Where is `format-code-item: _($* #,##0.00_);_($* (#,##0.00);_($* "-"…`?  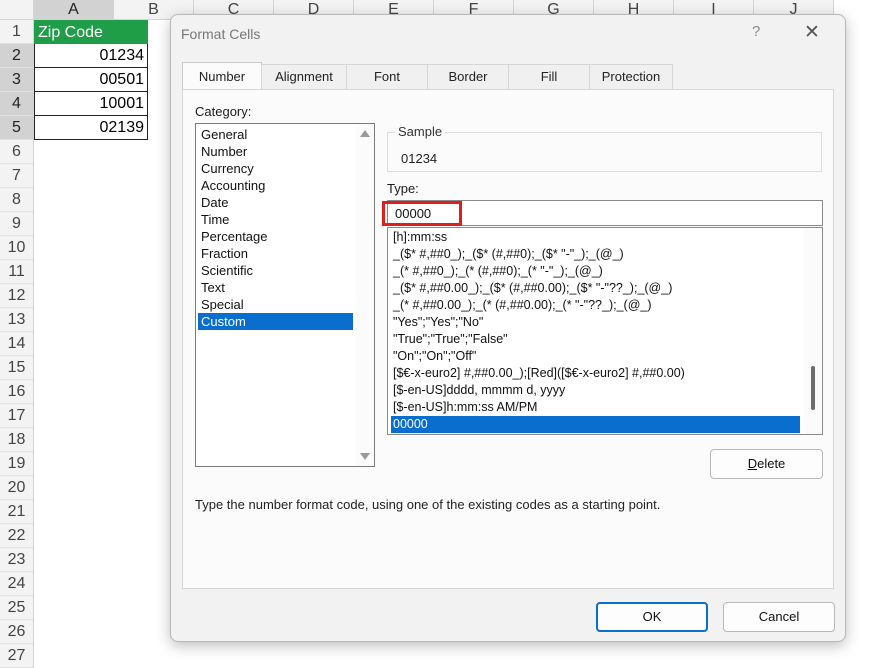
format-code-item: _($* #,##0.00_);_($* (#,##0.00);_($* "-"… is located at coordinates (595, 288).